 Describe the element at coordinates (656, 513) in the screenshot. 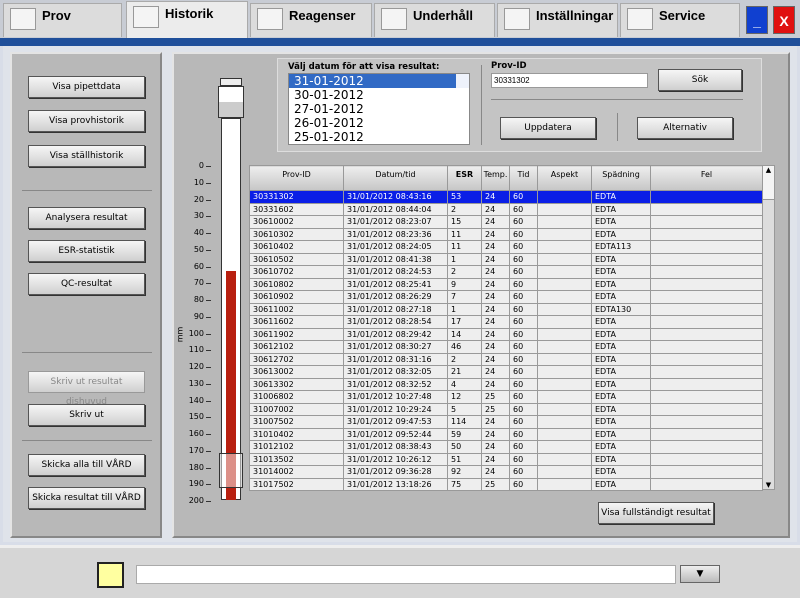

I see `full-result-button: Visa fullständigt resultat` at that location.